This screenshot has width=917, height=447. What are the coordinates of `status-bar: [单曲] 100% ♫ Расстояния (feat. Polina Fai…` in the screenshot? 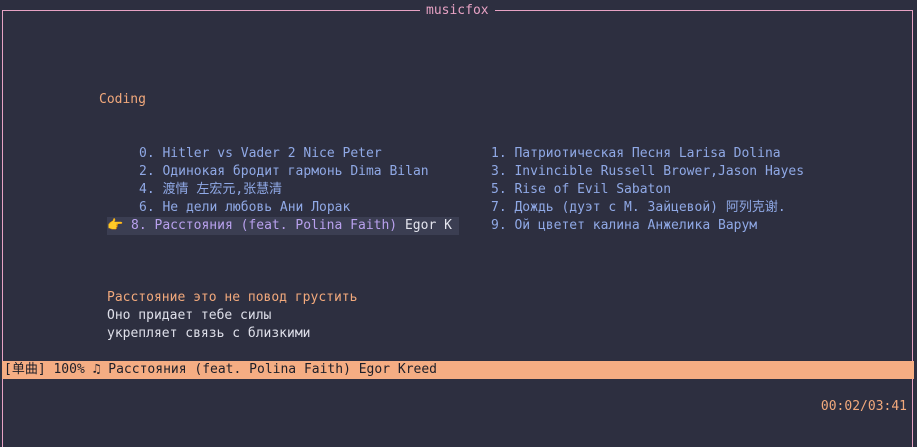 It's located at (458, 370).